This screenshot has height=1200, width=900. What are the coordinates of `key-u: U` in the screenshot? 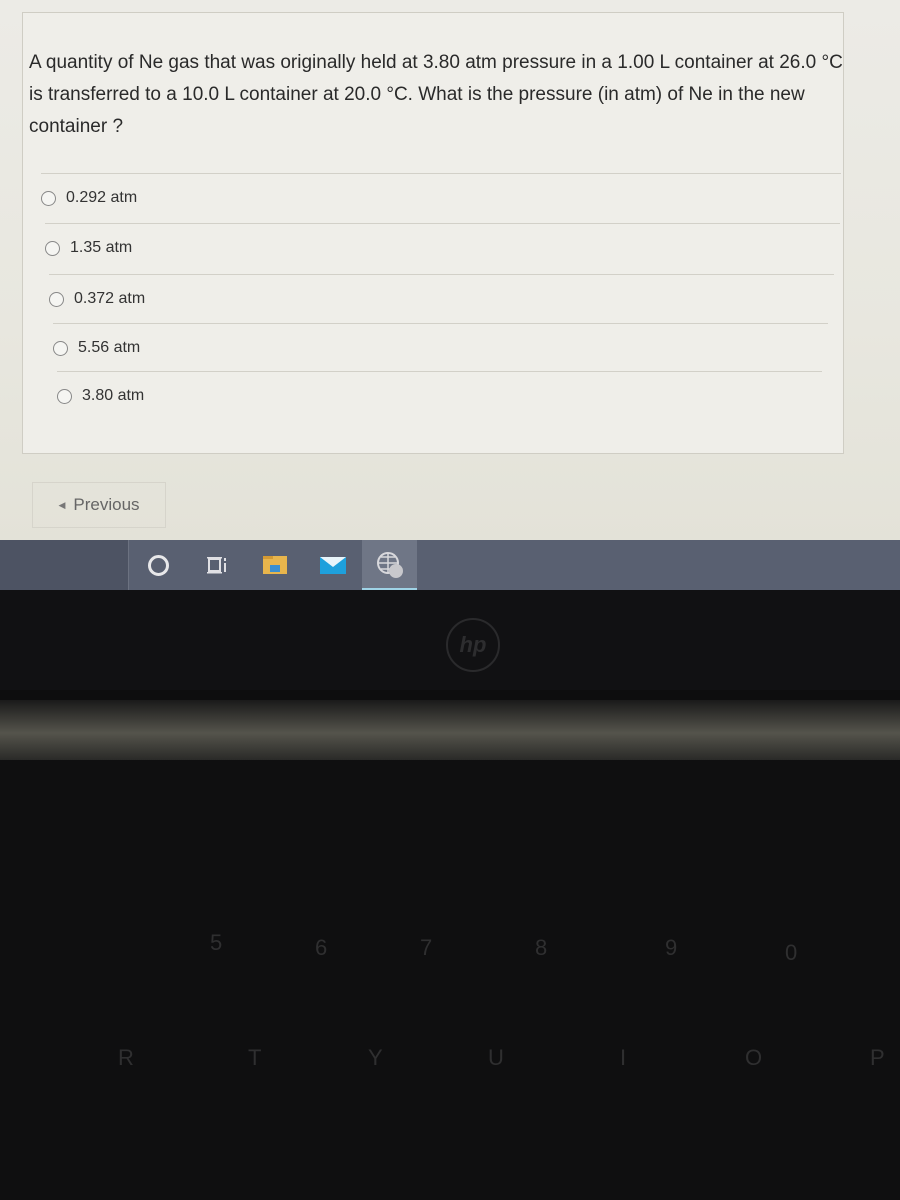 It's located at (496, 1057).